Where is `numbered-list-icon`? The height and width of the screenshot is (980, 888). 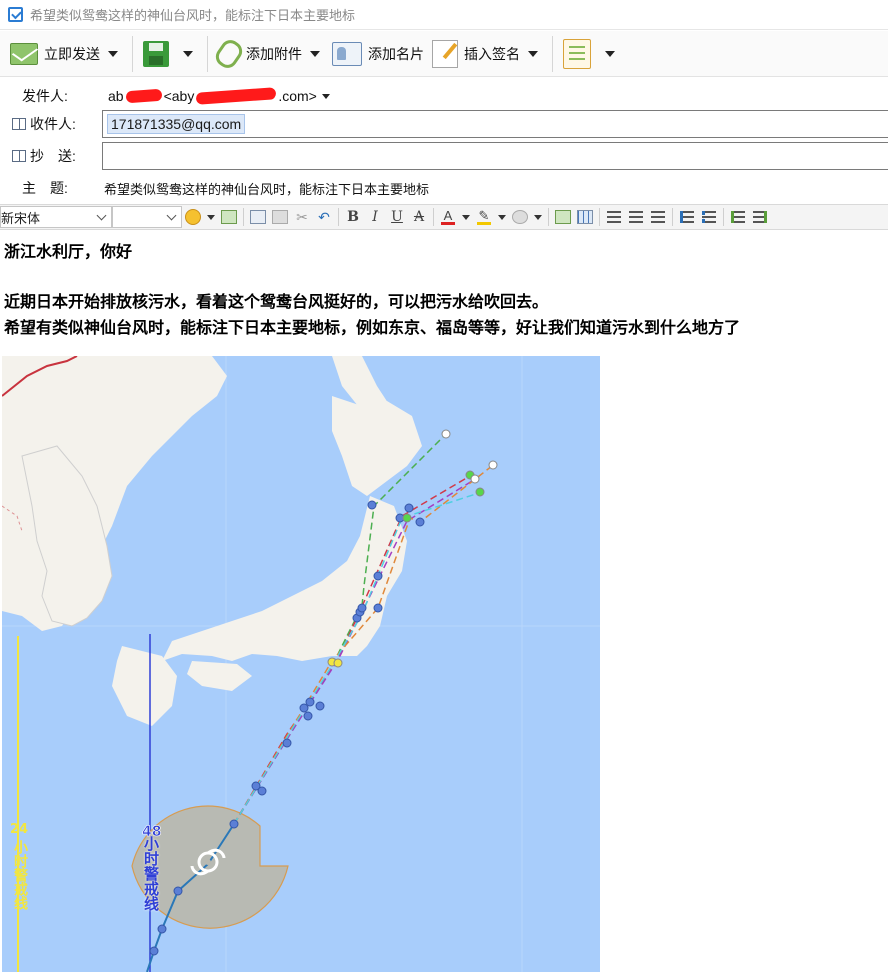
numbered-list-icon is located at coordinates (687, 217).